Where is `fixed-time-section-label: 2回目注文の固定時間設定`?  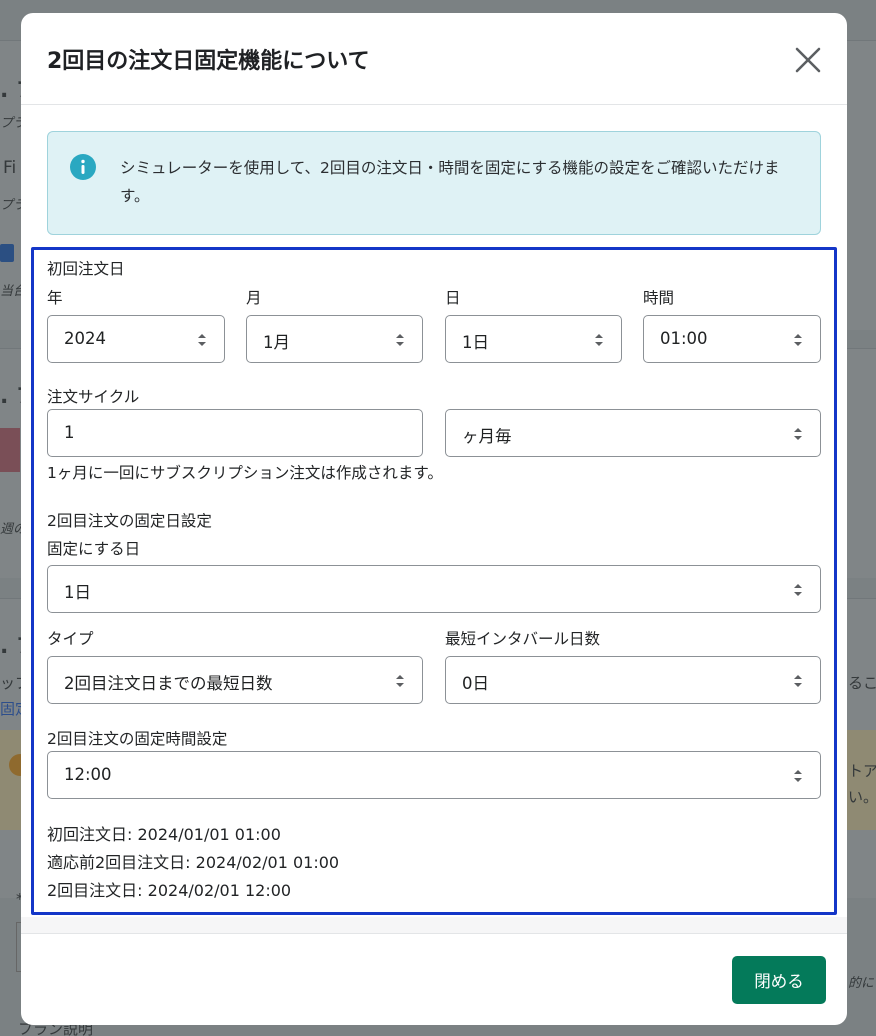
fixed-time-section-label: 2回目注文の固定時間設定 is located at coordinates (137, 739).